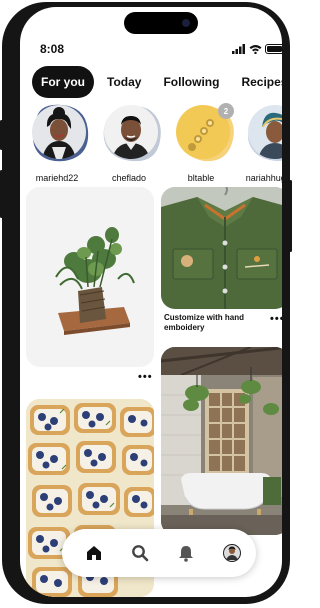 Image resolution: width=320 pixels, height=608 pixels. I want to click on status-icons, so click(257, 49).